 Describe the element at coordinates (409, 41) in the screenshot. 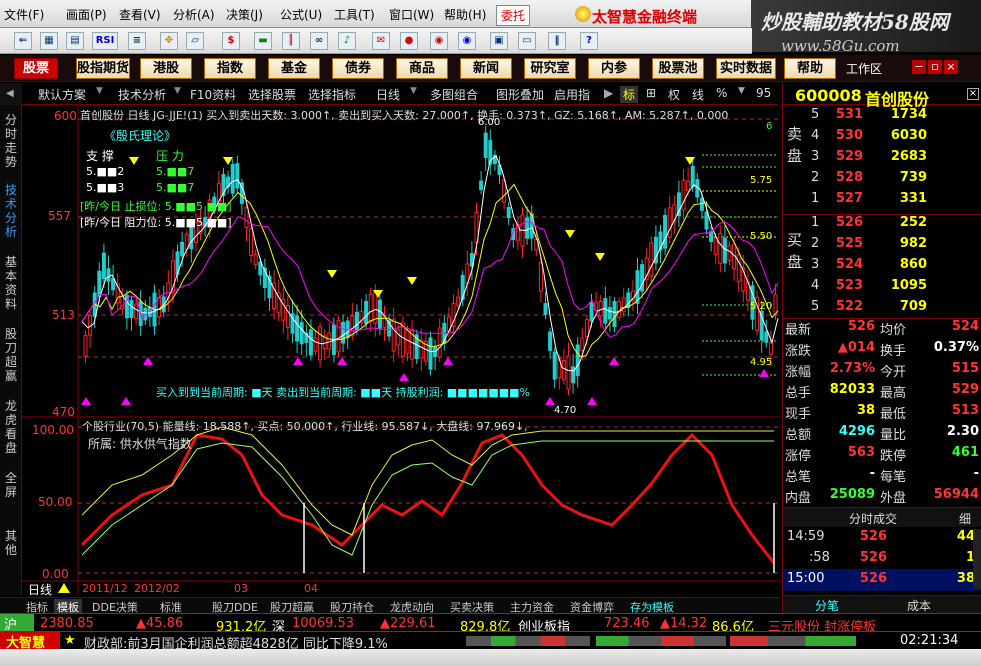

I see `pill-icon: ●` at that location.